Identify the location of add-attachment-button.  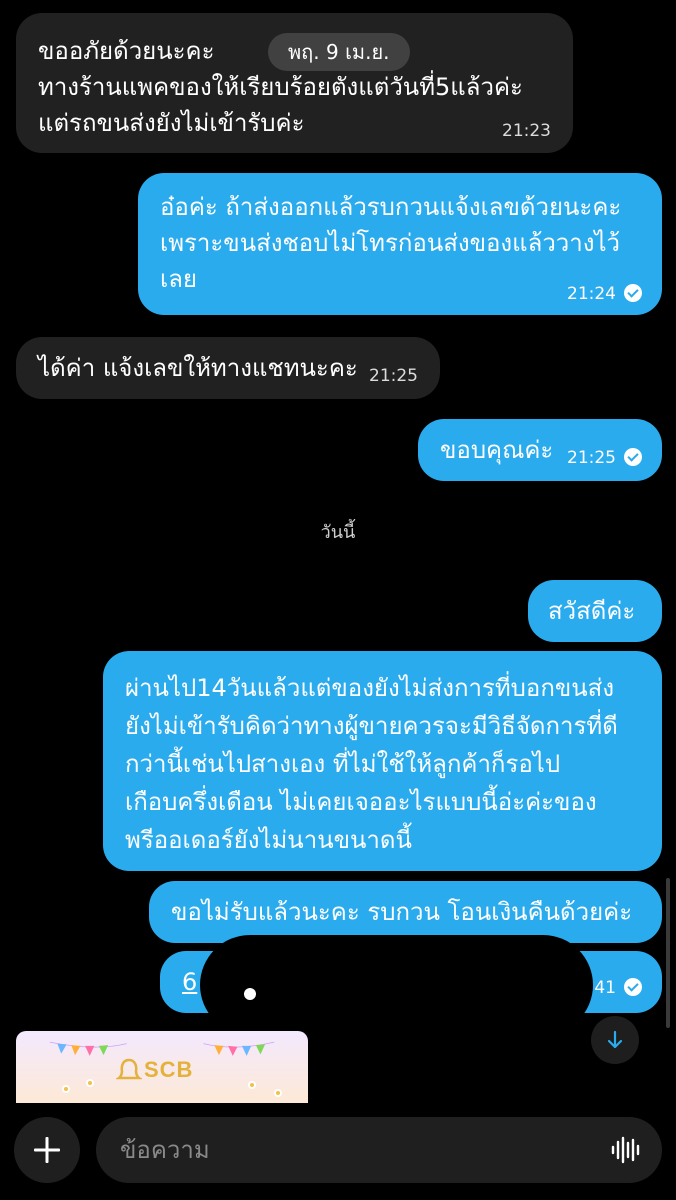
(47, 1150).